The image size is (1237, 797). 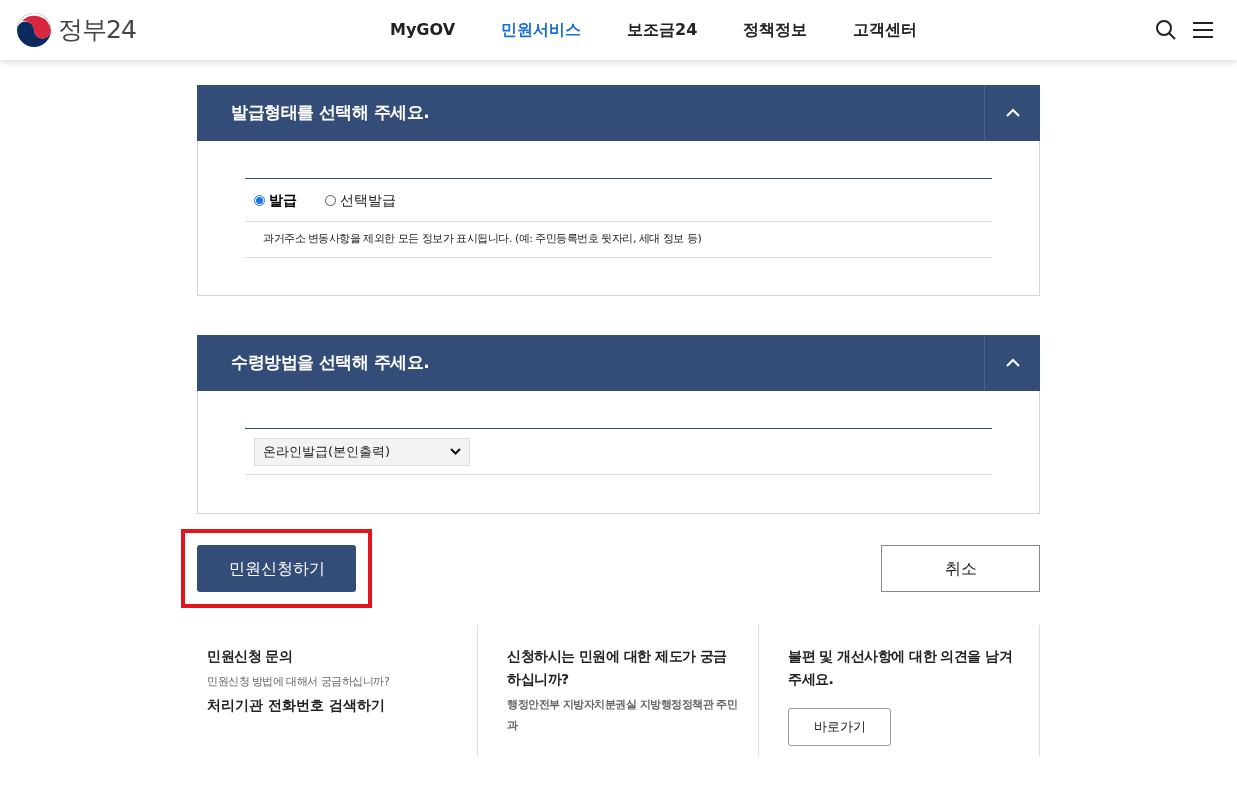 What do you see at coordinates (360, 200) in the screenshot?
I see `radio-option: 선택발급` at bounding box center [360, 200].